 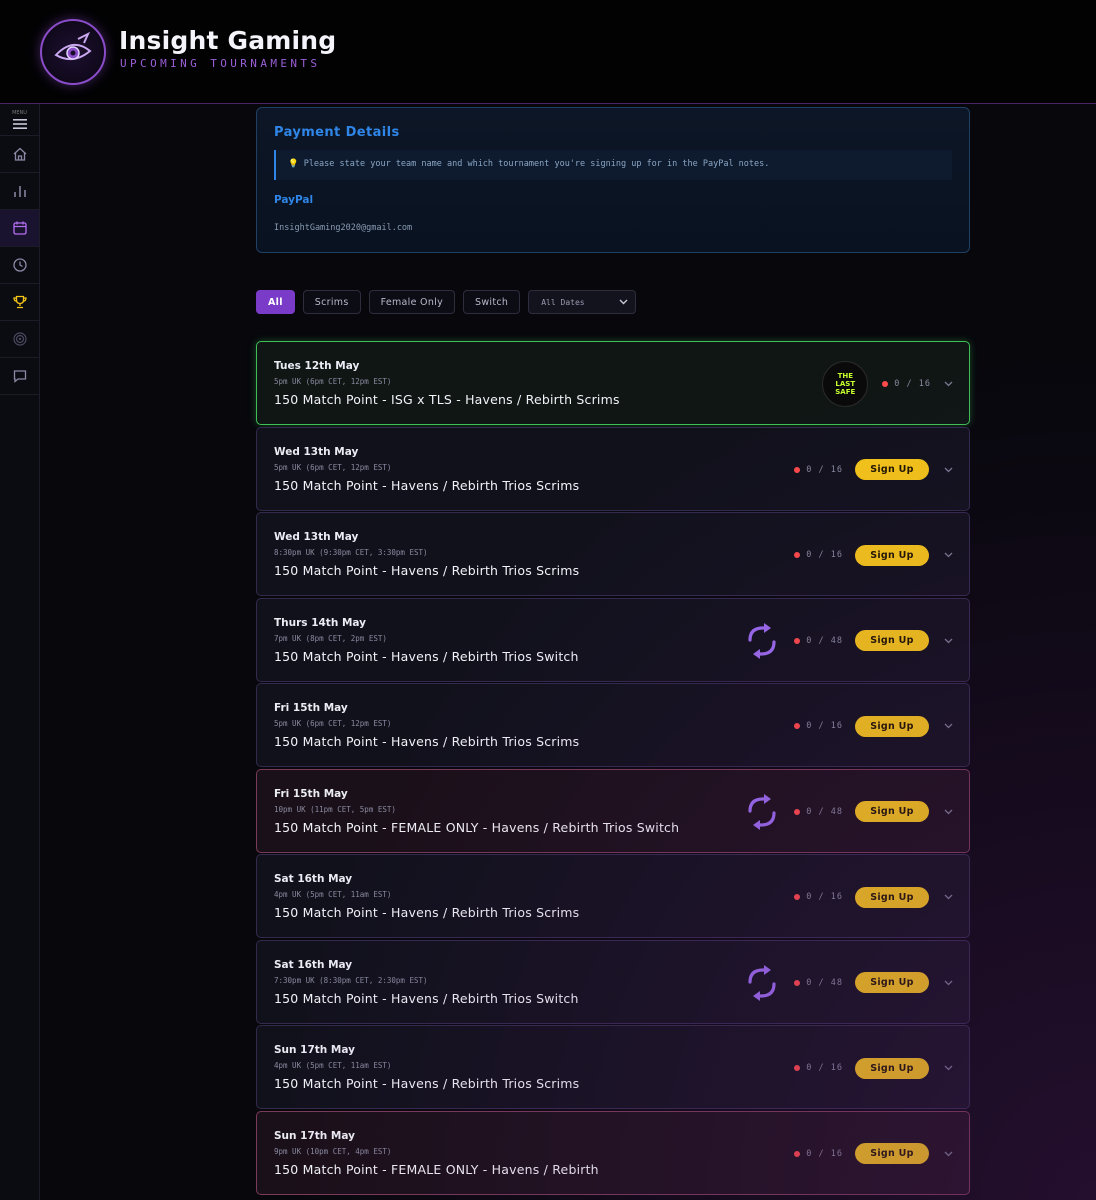 I want to click on event-time: 10pm UK (11pm CET, 5pm EST), so click(x=335, y=809).